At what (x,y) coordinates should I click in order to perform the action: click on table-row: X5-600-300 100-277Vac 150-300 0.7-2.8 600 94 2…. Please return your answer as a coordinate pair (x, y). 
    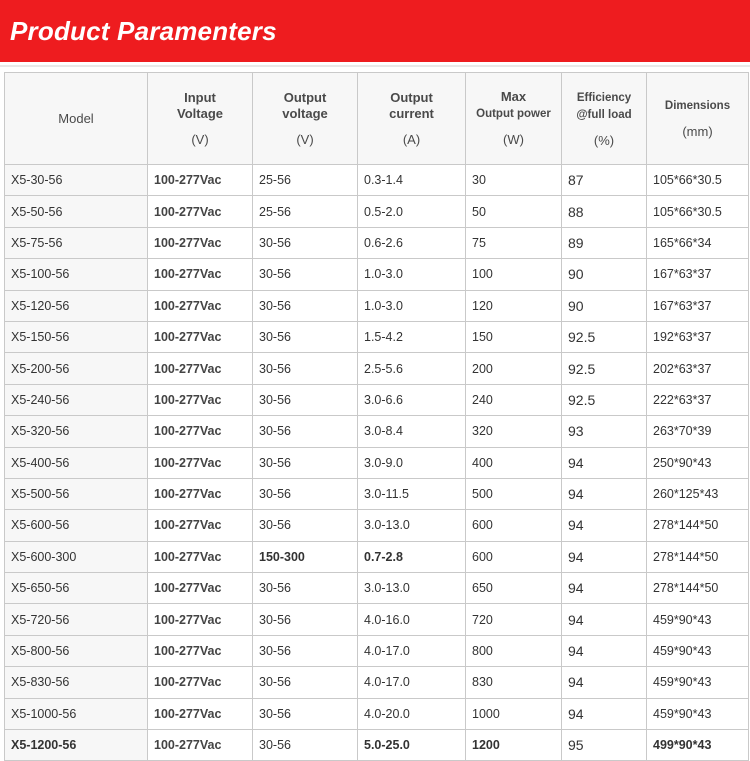
    Looking at the image, I should click on (376, 557).